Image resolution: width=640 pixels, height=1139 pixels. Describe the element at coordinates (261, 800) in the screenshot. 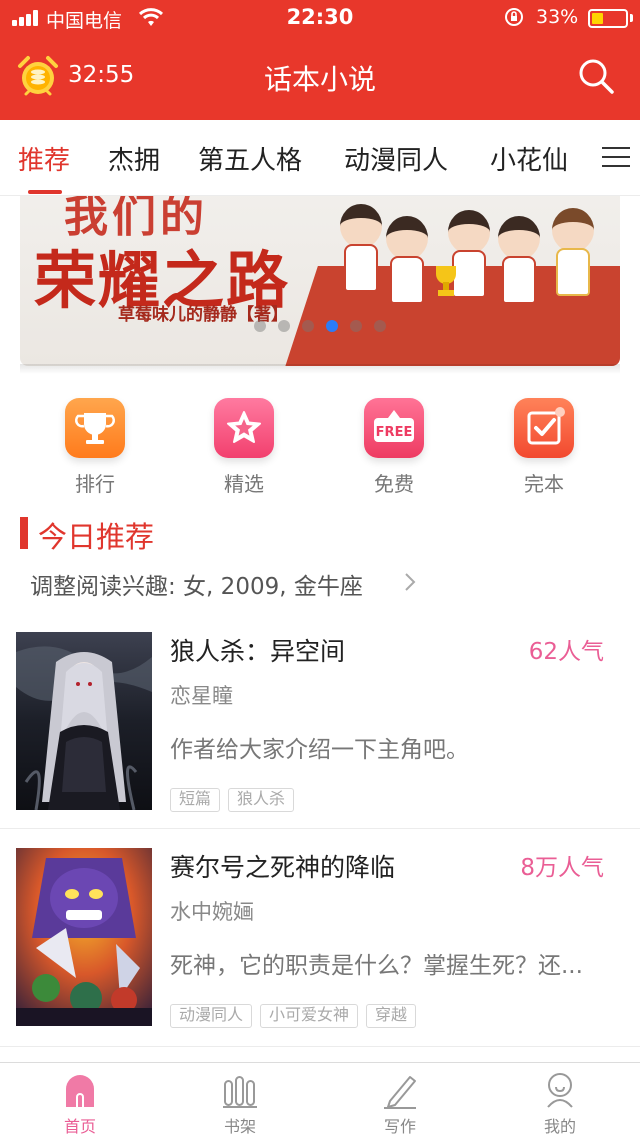

I see `book-tag: 狼人杀` at that location.